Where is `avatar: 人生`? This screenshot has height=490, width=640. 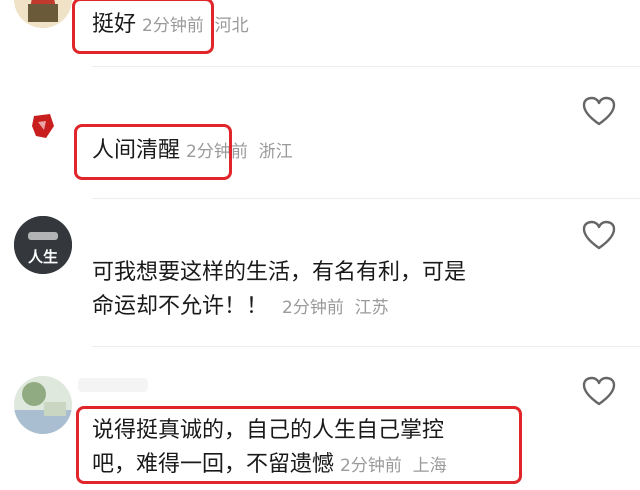 avatar: 人生 is located at coordinates (43, 245).